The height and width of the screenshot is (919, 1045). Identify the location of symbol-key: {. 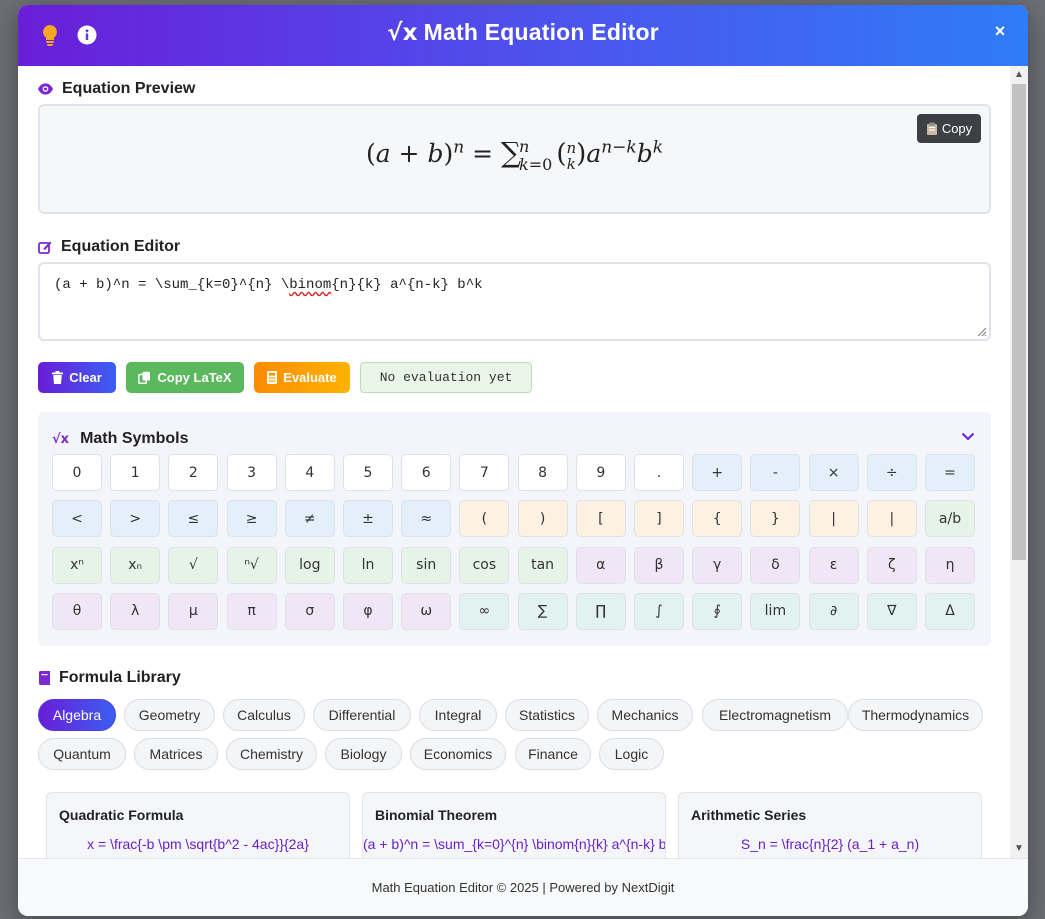
(717, 519).